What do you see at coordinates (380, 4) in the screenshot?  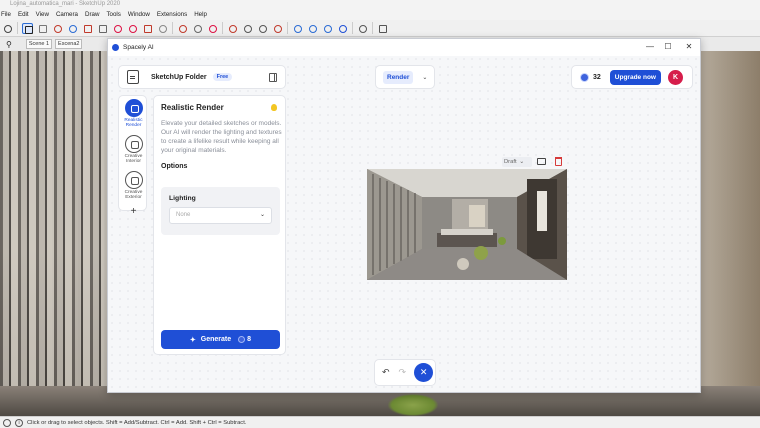 I see `window-title: Lojina_automatica_mari - SketchUp 2020` at bounding box center [380, 4].